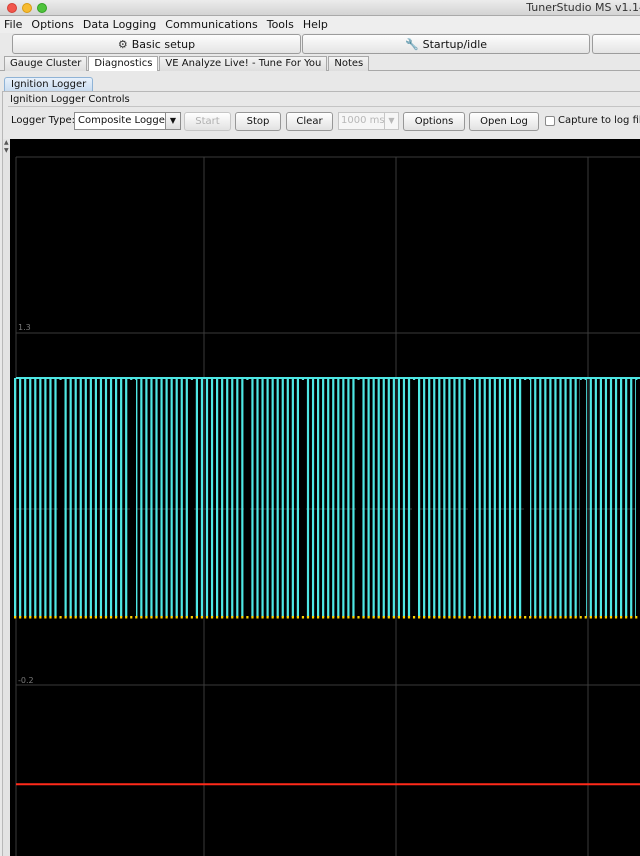 The width and height of the screenshot is (640, 856). What do you see at coordinates (119, 24) in the screenshot?
I see `menu-data-logging: Data Logging` at bounding box center [119, 24].